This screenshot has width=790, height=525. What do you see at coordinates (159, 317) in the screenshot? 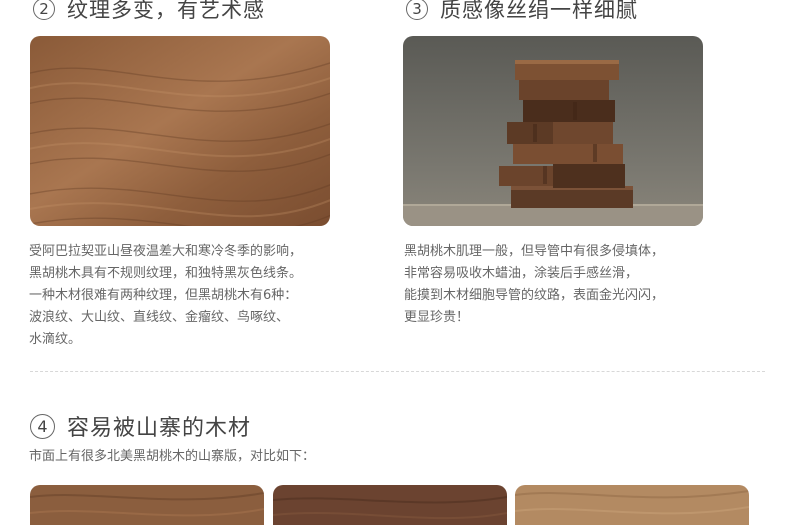
I see `description-line: 波浪纹、大山纹、直线纹、金瘤纹、鸟啄纹、` at bounding box center [159, 317].